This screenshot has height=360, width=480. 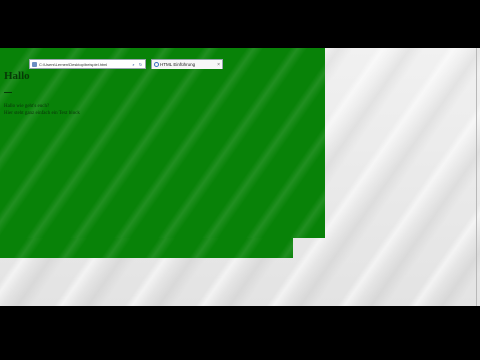 What do you see at coordinates (140, 64) in the screenshot?
I see `refresh-icon: ↻` at bounding box center [140, 64].